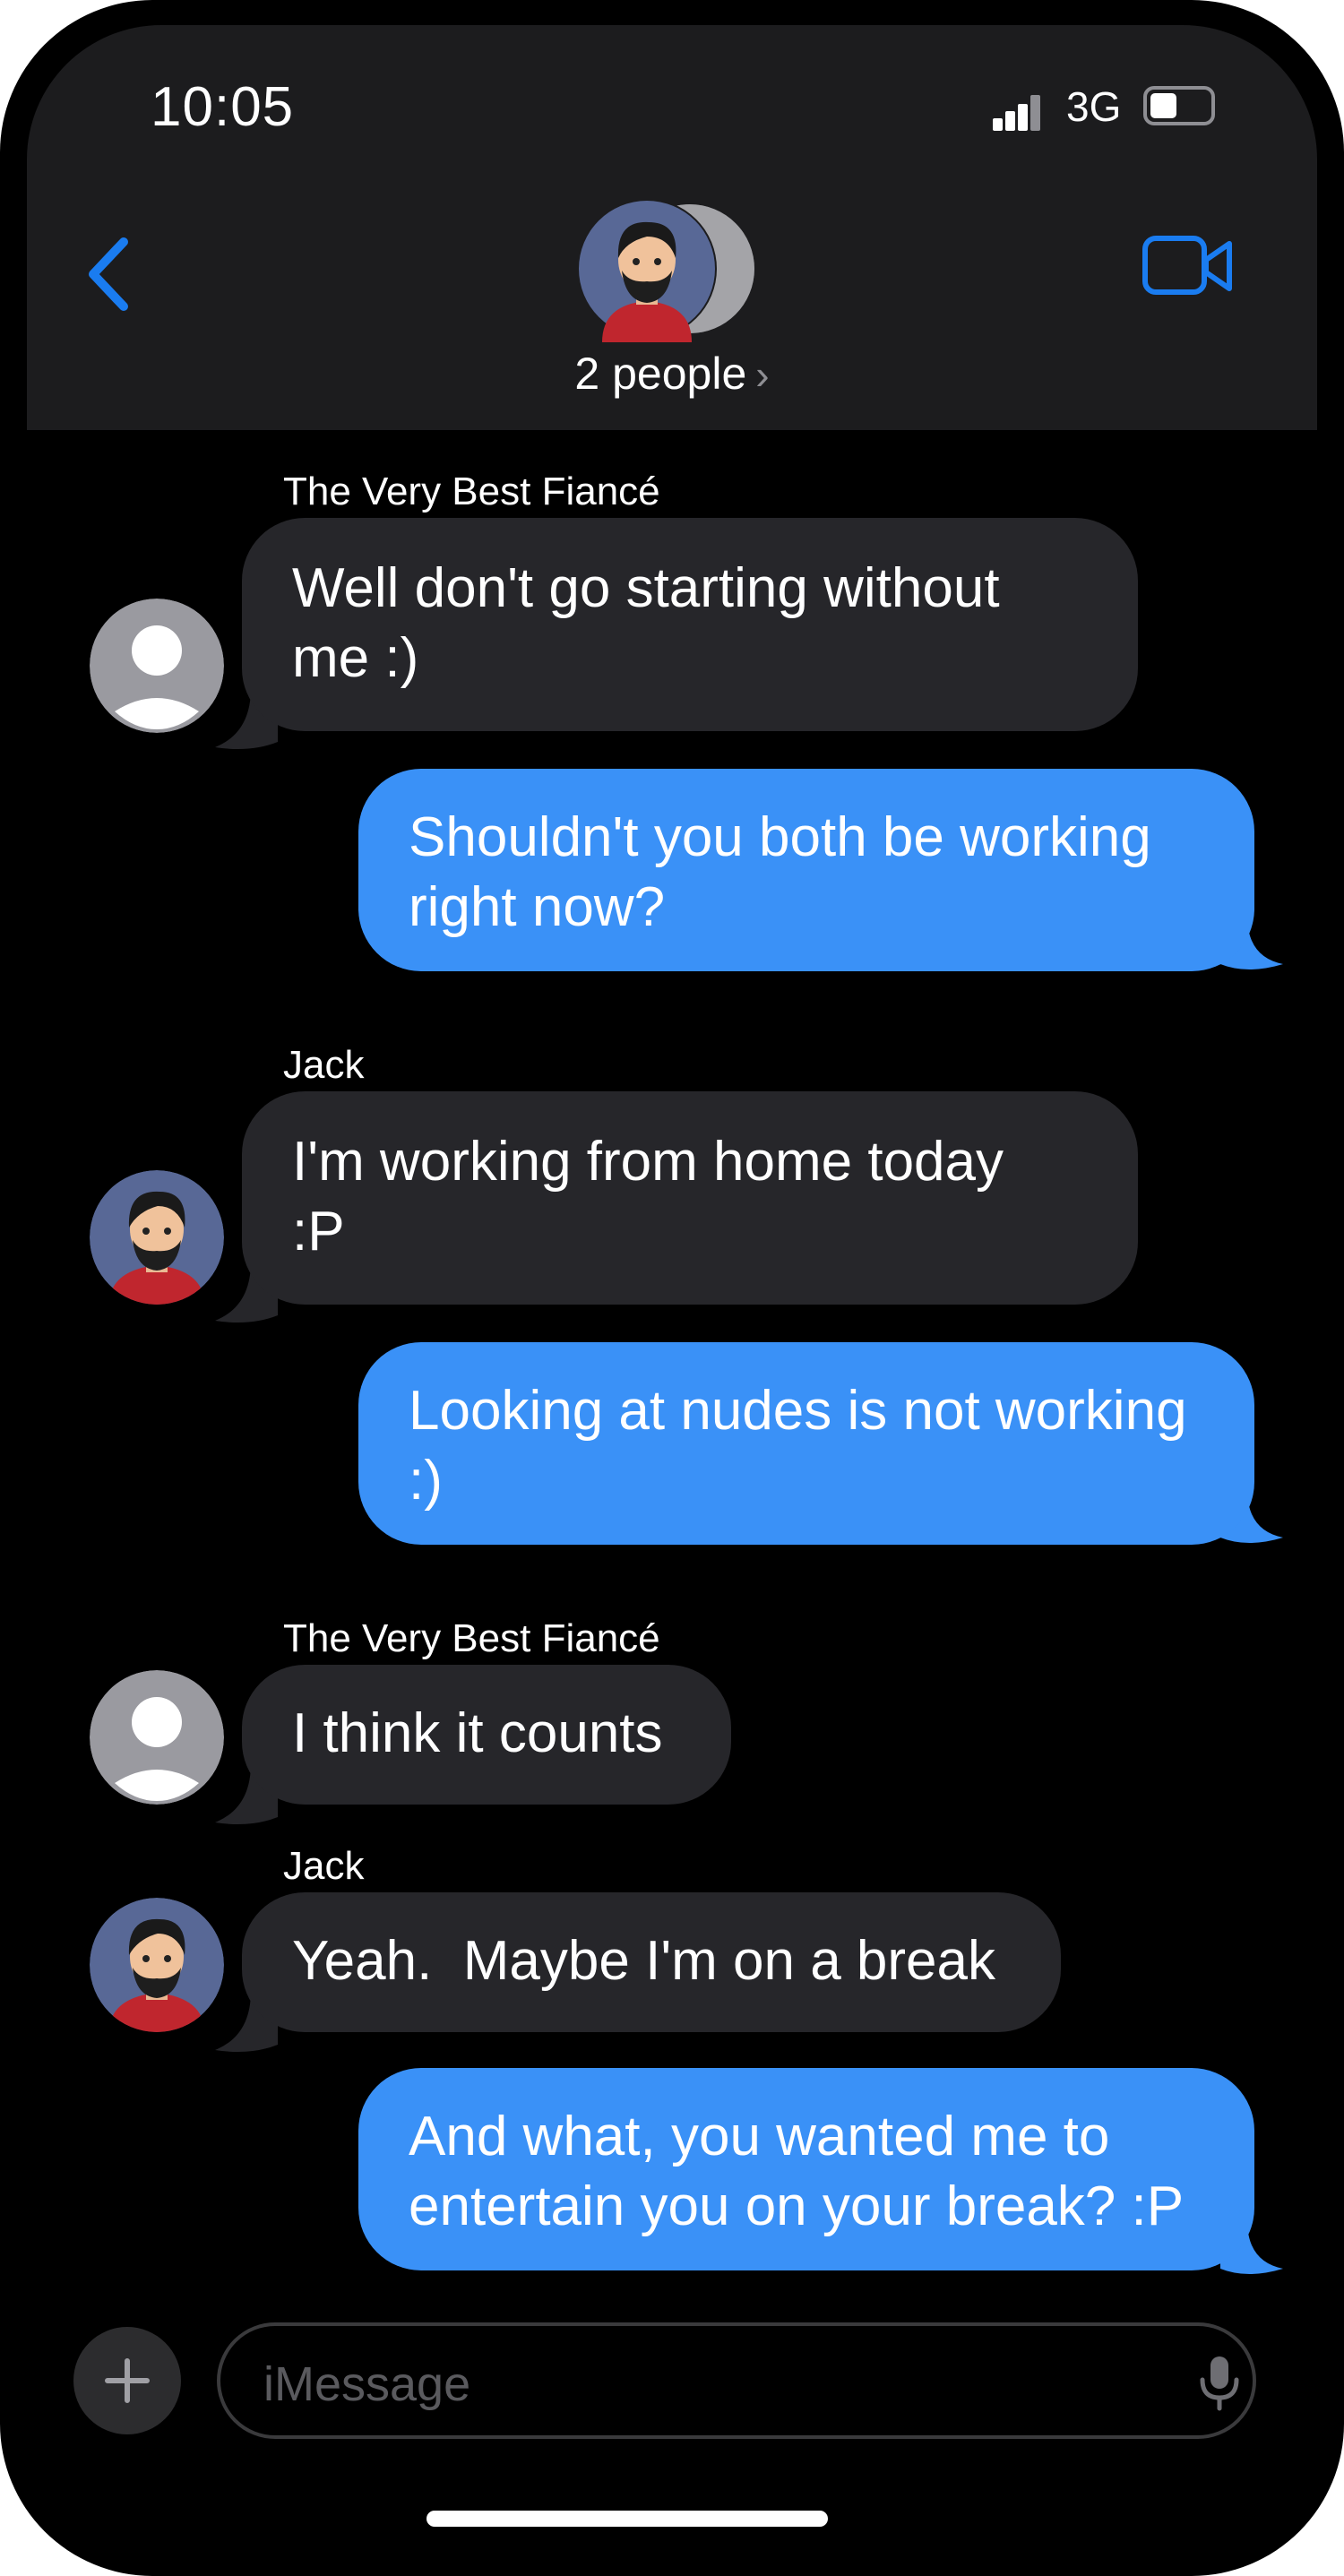 The width and height of the screenshot is (1344, 2576). I want to click on message-bubble: Well don't go starting without me :), so click(690, 624).